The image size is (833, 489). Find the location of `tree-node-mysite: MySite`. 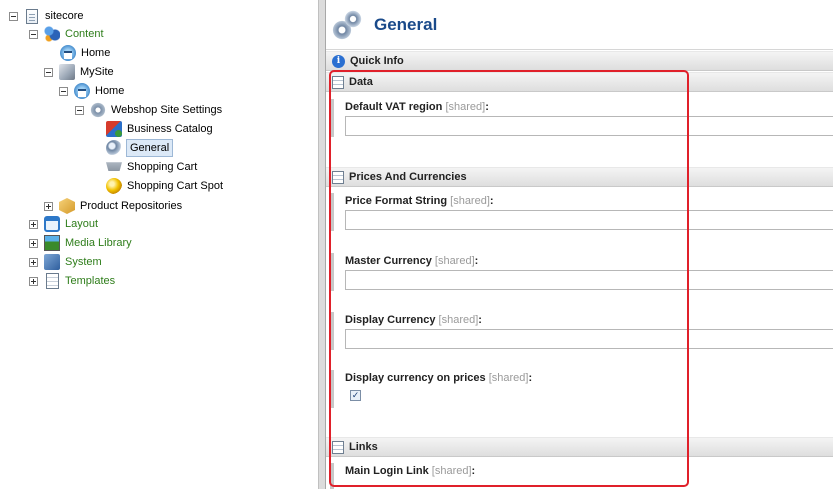

tree-node-mysite: MySite is located at coordinates (80, 72).